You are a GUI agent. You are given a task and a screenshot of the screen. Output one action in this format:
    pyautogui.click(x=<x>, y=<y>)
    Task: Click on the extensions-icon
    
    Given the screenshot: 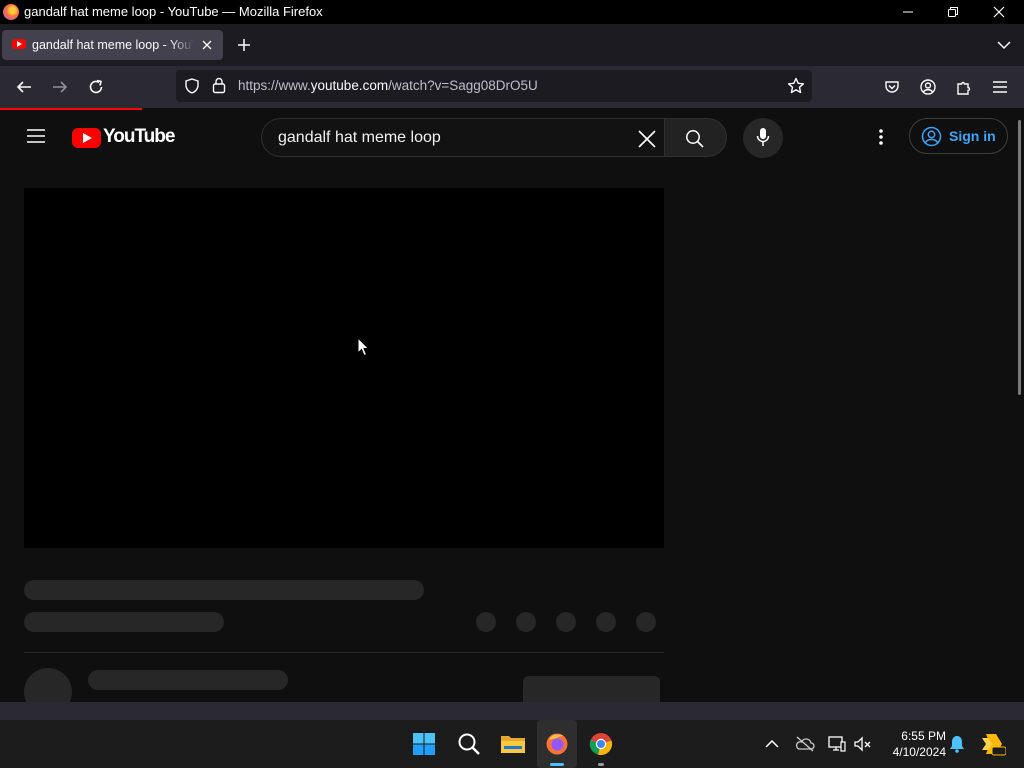 What is the action you would take?
    pyautogui.click(x=964, y=87)
    